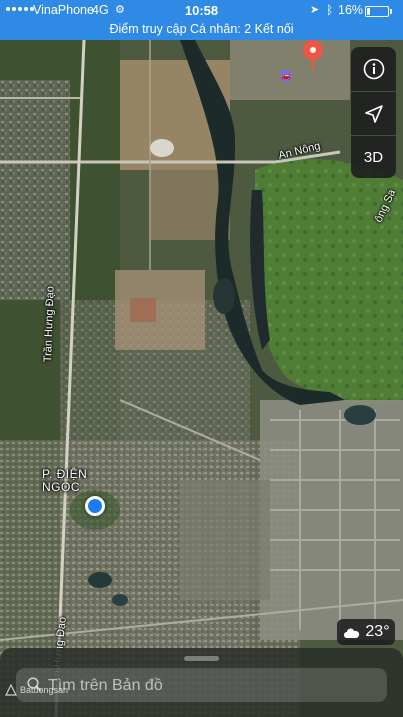 The image size is (403, 717). I want to click on search-bar, so click(201, 686).